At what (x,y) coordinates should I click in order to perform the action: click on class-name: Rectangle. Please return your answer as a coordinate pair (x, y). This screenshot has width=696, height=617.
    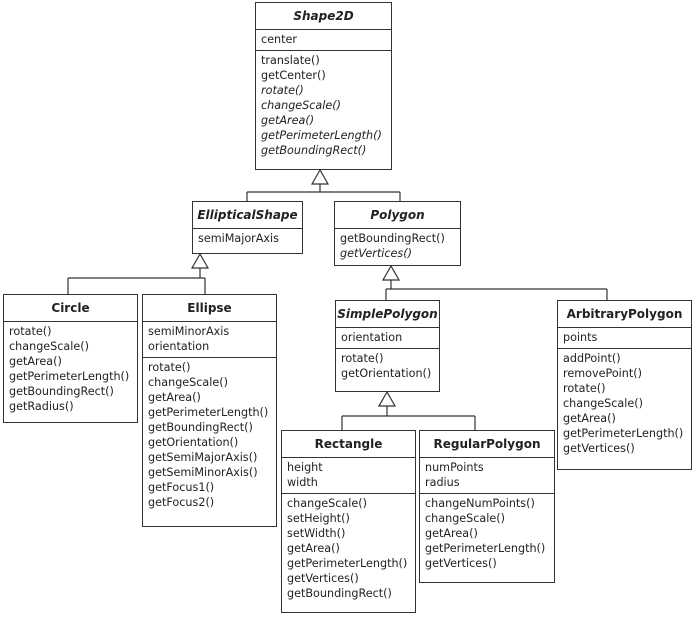
    Looking at the image, I should click on (348, 444).